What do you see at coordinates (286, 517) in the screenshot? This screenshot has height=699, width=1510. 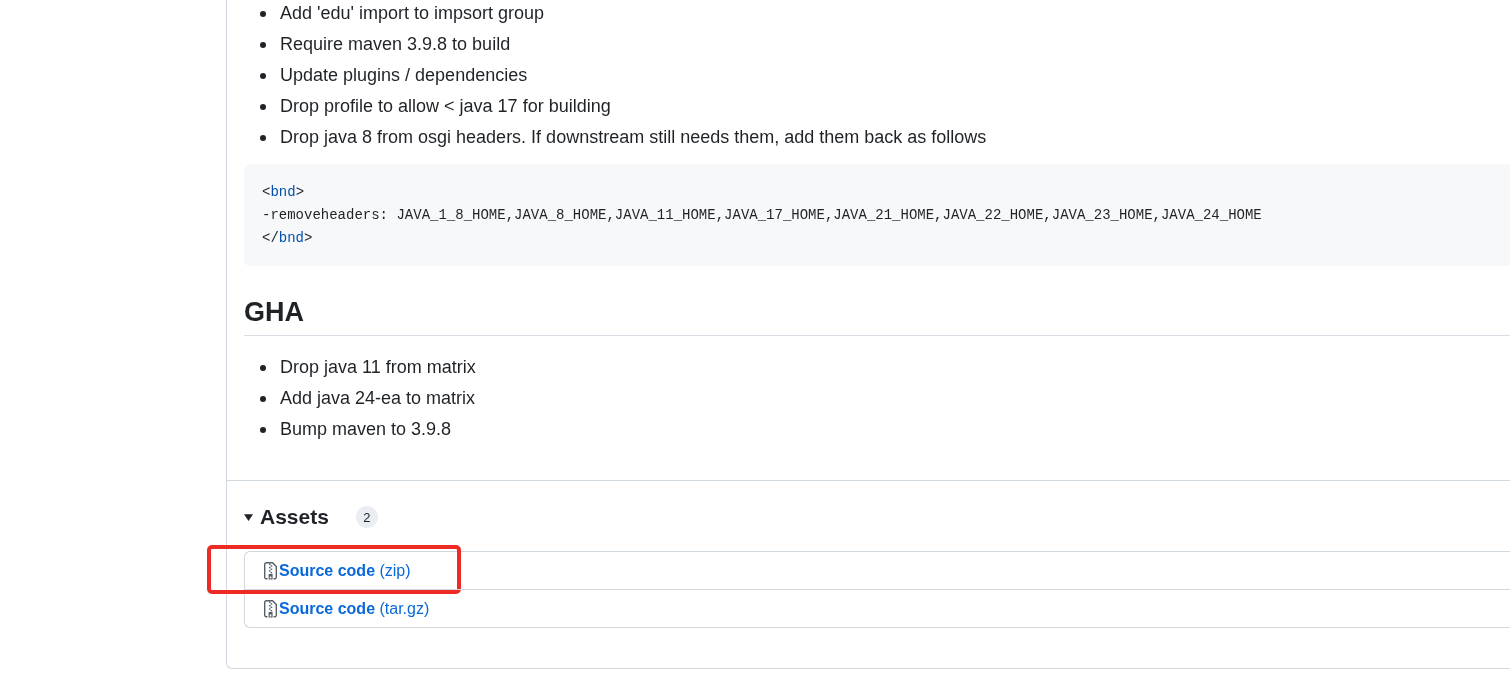 I see `assets-toggle: Assets` at bounding box center [286, 517].